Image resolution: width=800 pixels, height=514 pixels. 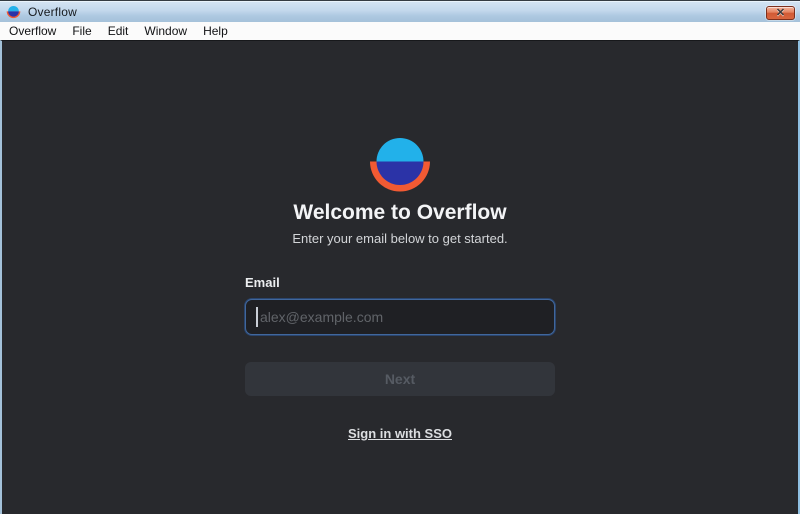 What do you see at coordinates (81, 31) in the screenshot?
I see `menu-item-file: File` at bounding box center [81, 31].